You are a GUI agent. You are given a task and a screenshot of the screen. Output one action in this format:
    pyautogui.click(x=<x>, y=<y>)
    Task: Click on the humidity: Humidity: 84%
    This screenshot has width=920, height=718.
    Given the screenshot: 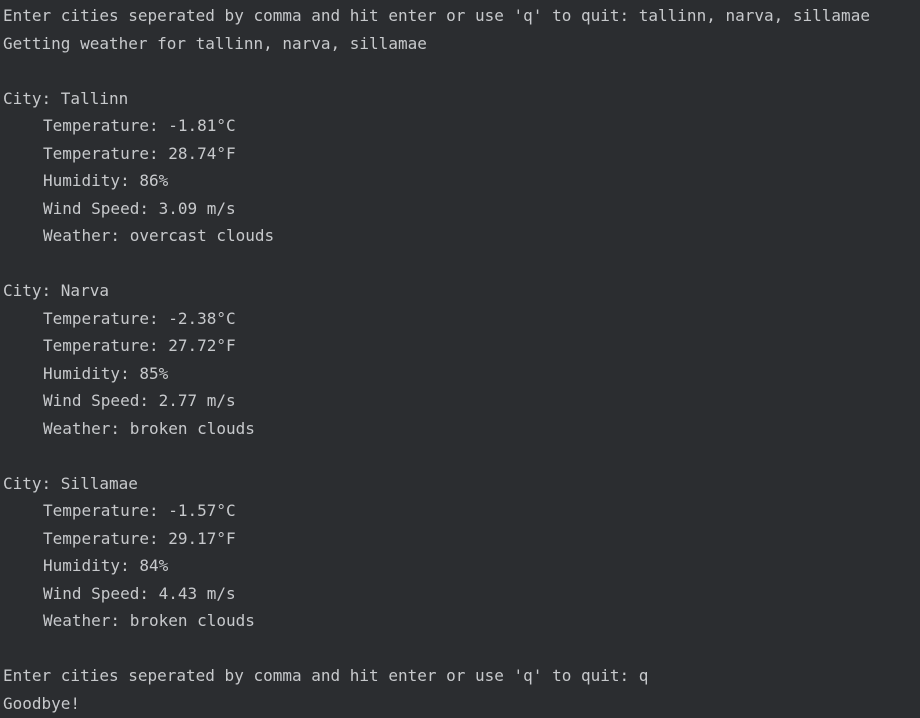 What is the action you would take?
    pyautogui.click(x=106, y=565)
    